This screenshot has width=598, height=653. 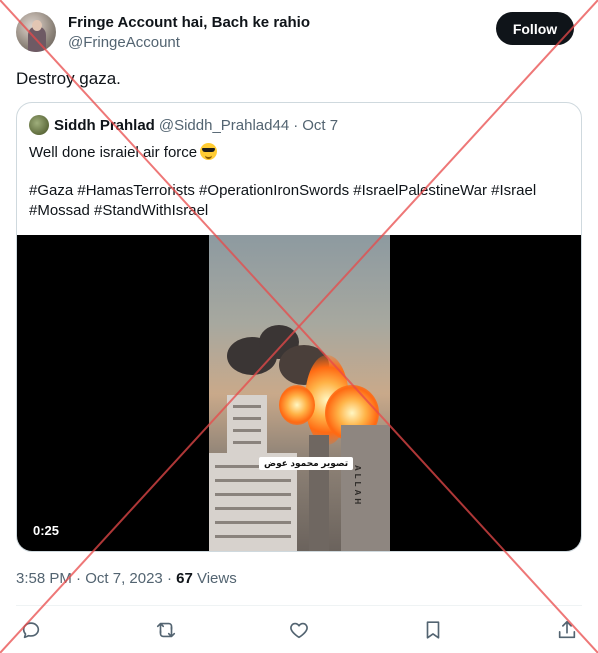 I want to click on bookmark-icon, so click(x=433, y=630).